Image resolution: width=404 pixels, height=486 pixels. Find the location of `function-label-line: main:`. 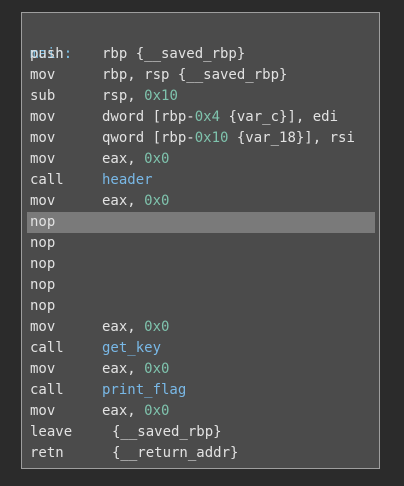

function-label-line: main: is located at coordinates (200, 42).